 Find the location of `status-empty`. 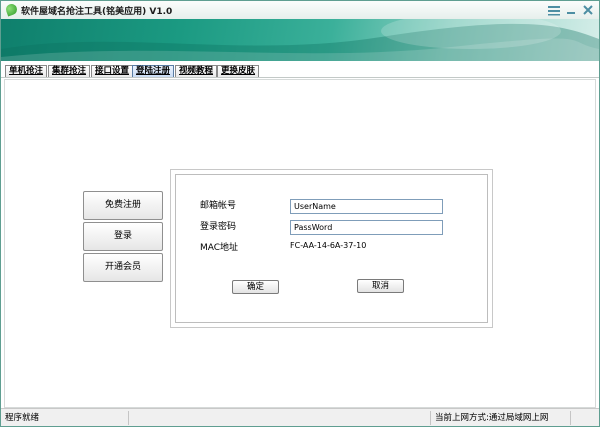

status-empty is located at coordinates (280, 418).